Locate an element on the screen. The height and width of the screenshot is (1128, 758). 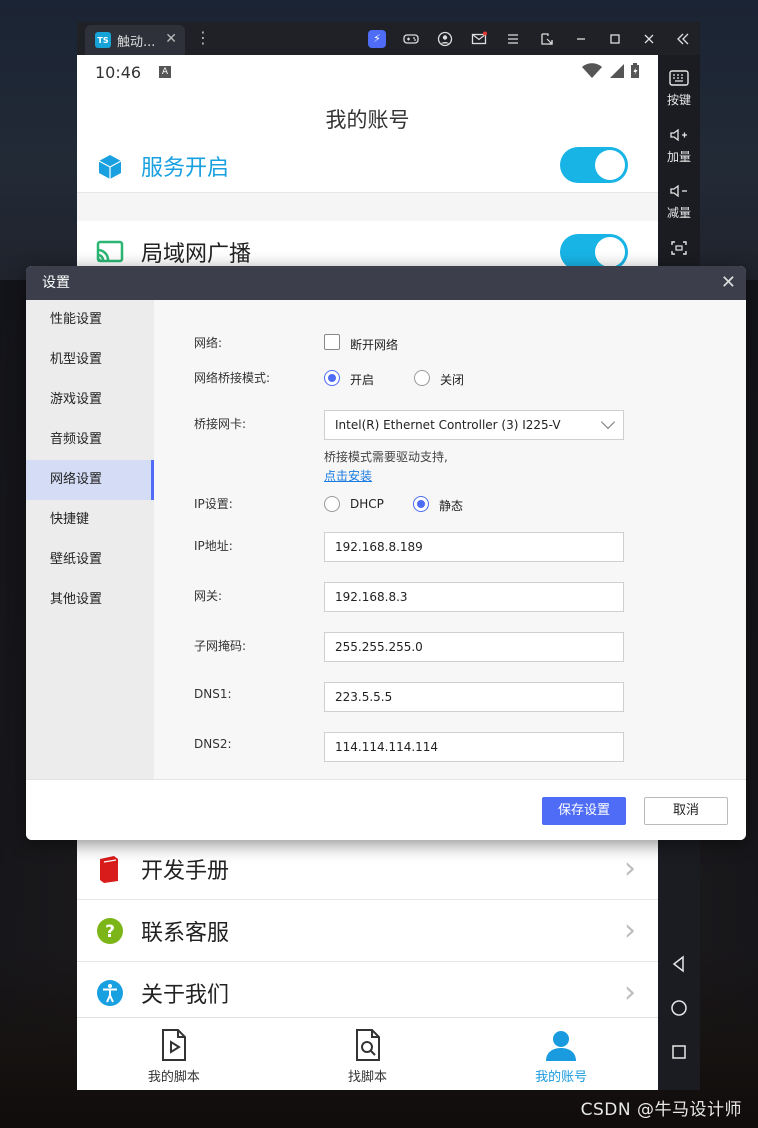
settings-nav-audio: 音频设置 is located at coordinates (90, 440).